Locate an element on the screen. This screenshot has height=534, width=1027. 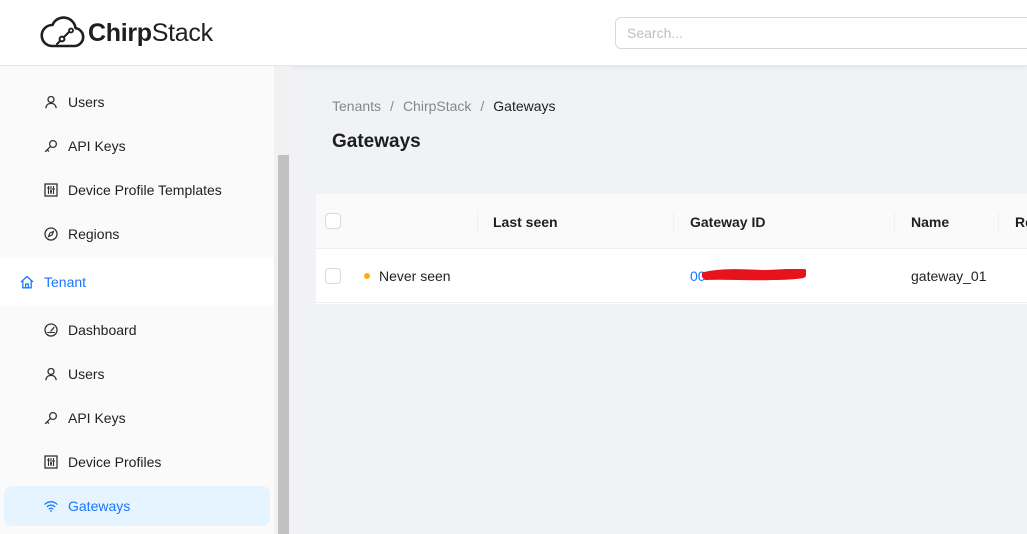
sidebar-item-label: Device Profiles is located at coordinates (115, 462).